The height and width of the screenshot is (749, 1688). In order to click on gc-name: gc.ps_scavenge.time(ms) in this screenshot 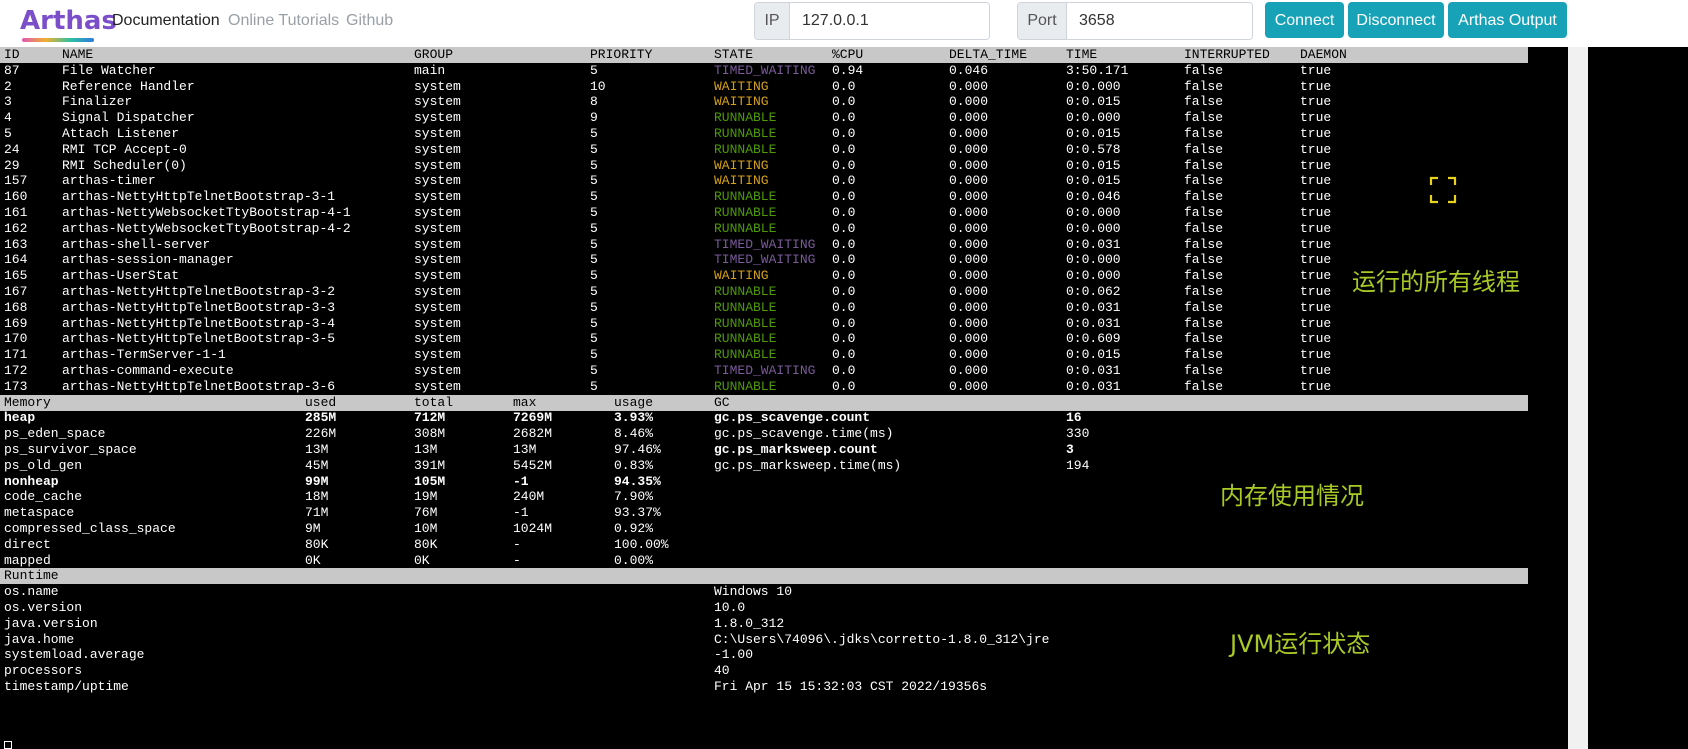, I will do `click(804, 434)`.